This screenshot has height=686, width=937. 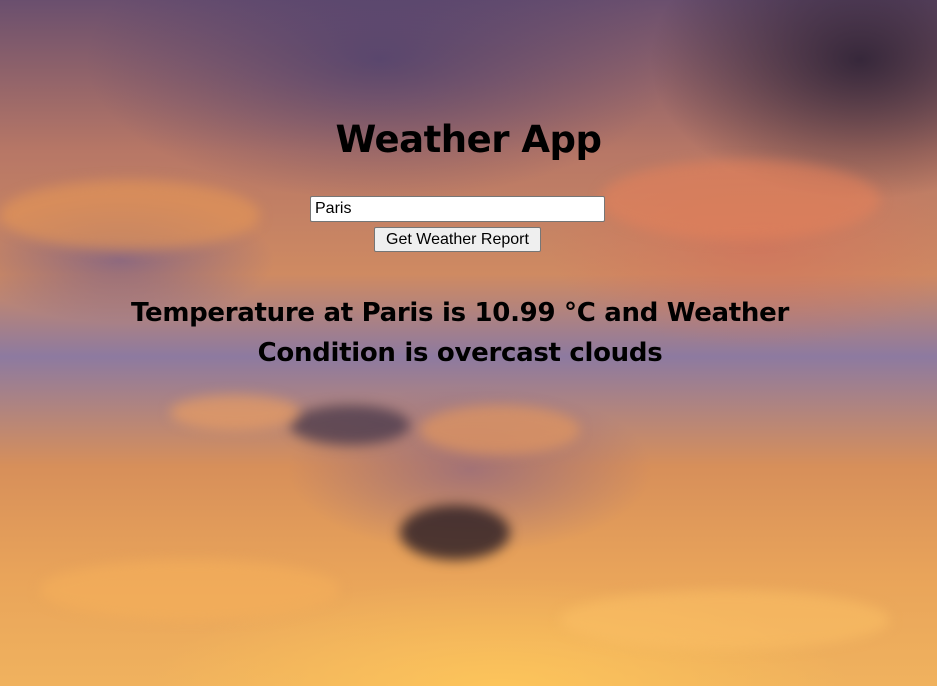 I want to click on weather-report-line-2: Condition is overcast clouds, so click(x=460, y=353).